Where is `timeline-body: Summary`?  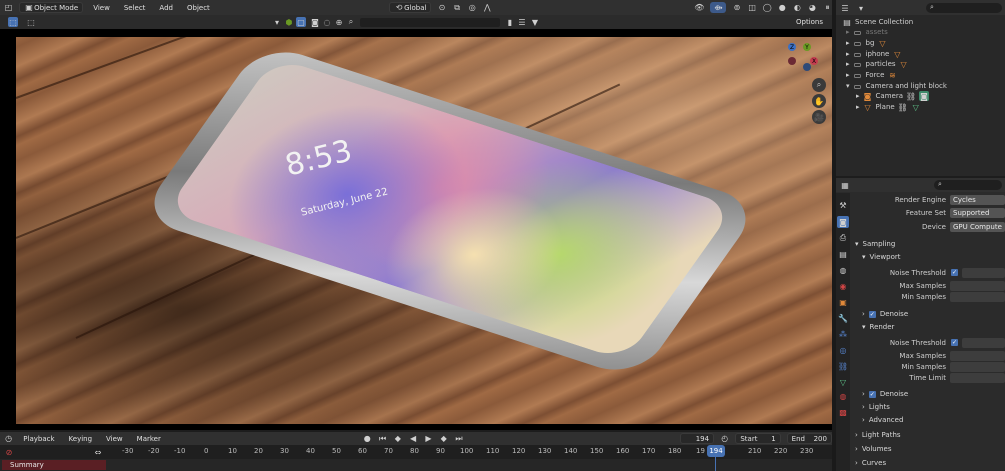
timeline-body: Summary is located at coordinates (416, 465).